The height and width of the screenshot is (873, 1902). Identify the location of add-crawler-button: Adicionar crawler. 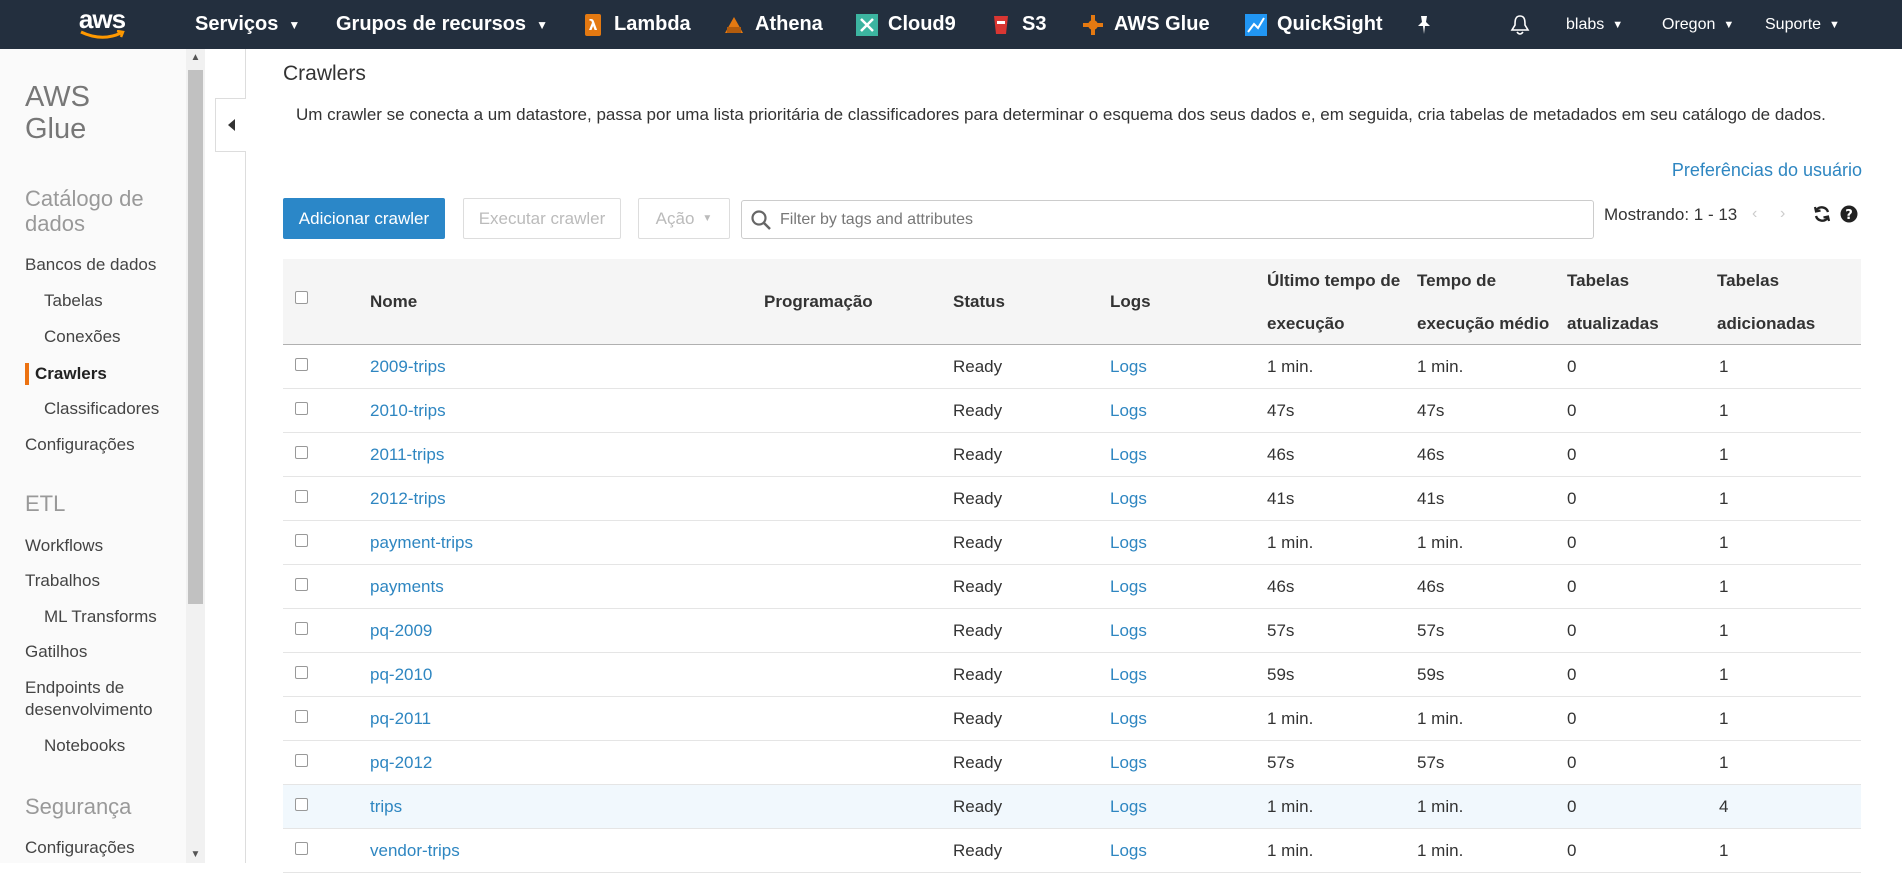
(364, 218).